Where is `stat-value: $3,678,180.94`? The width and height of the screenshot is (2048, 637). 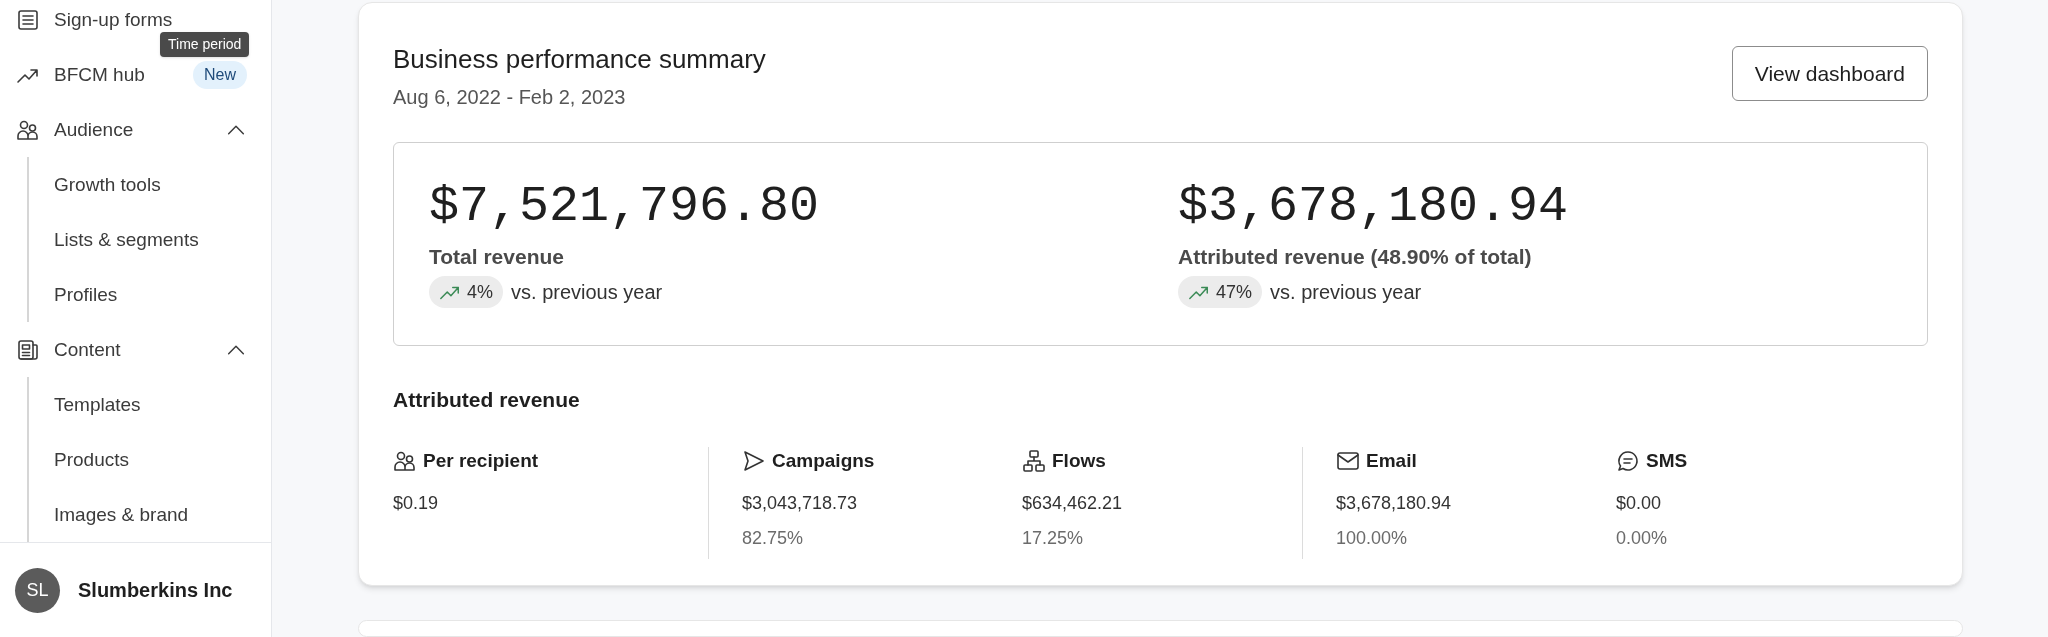 stat-value: $3,678,180.94 is located at coordinates (1394, 503).